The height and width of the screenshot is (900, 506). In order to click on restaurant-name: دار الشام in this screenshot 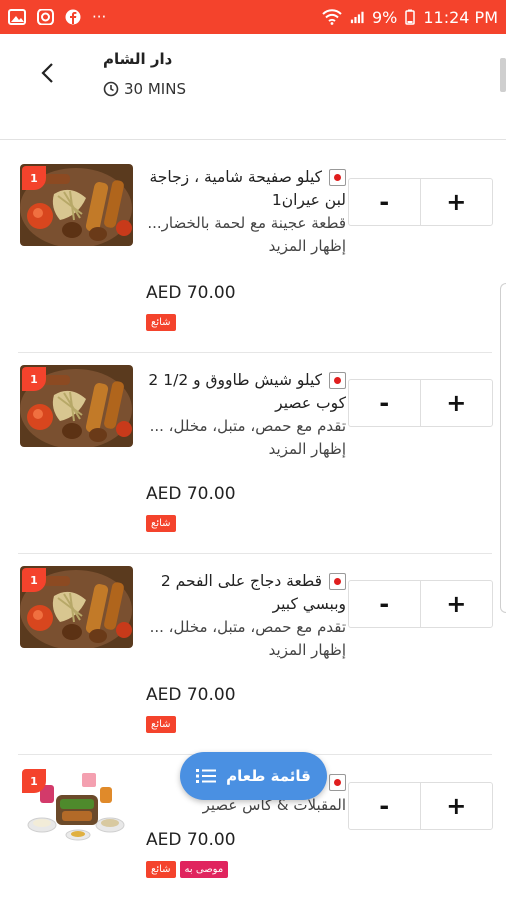, I will do `click(138, 59)`.